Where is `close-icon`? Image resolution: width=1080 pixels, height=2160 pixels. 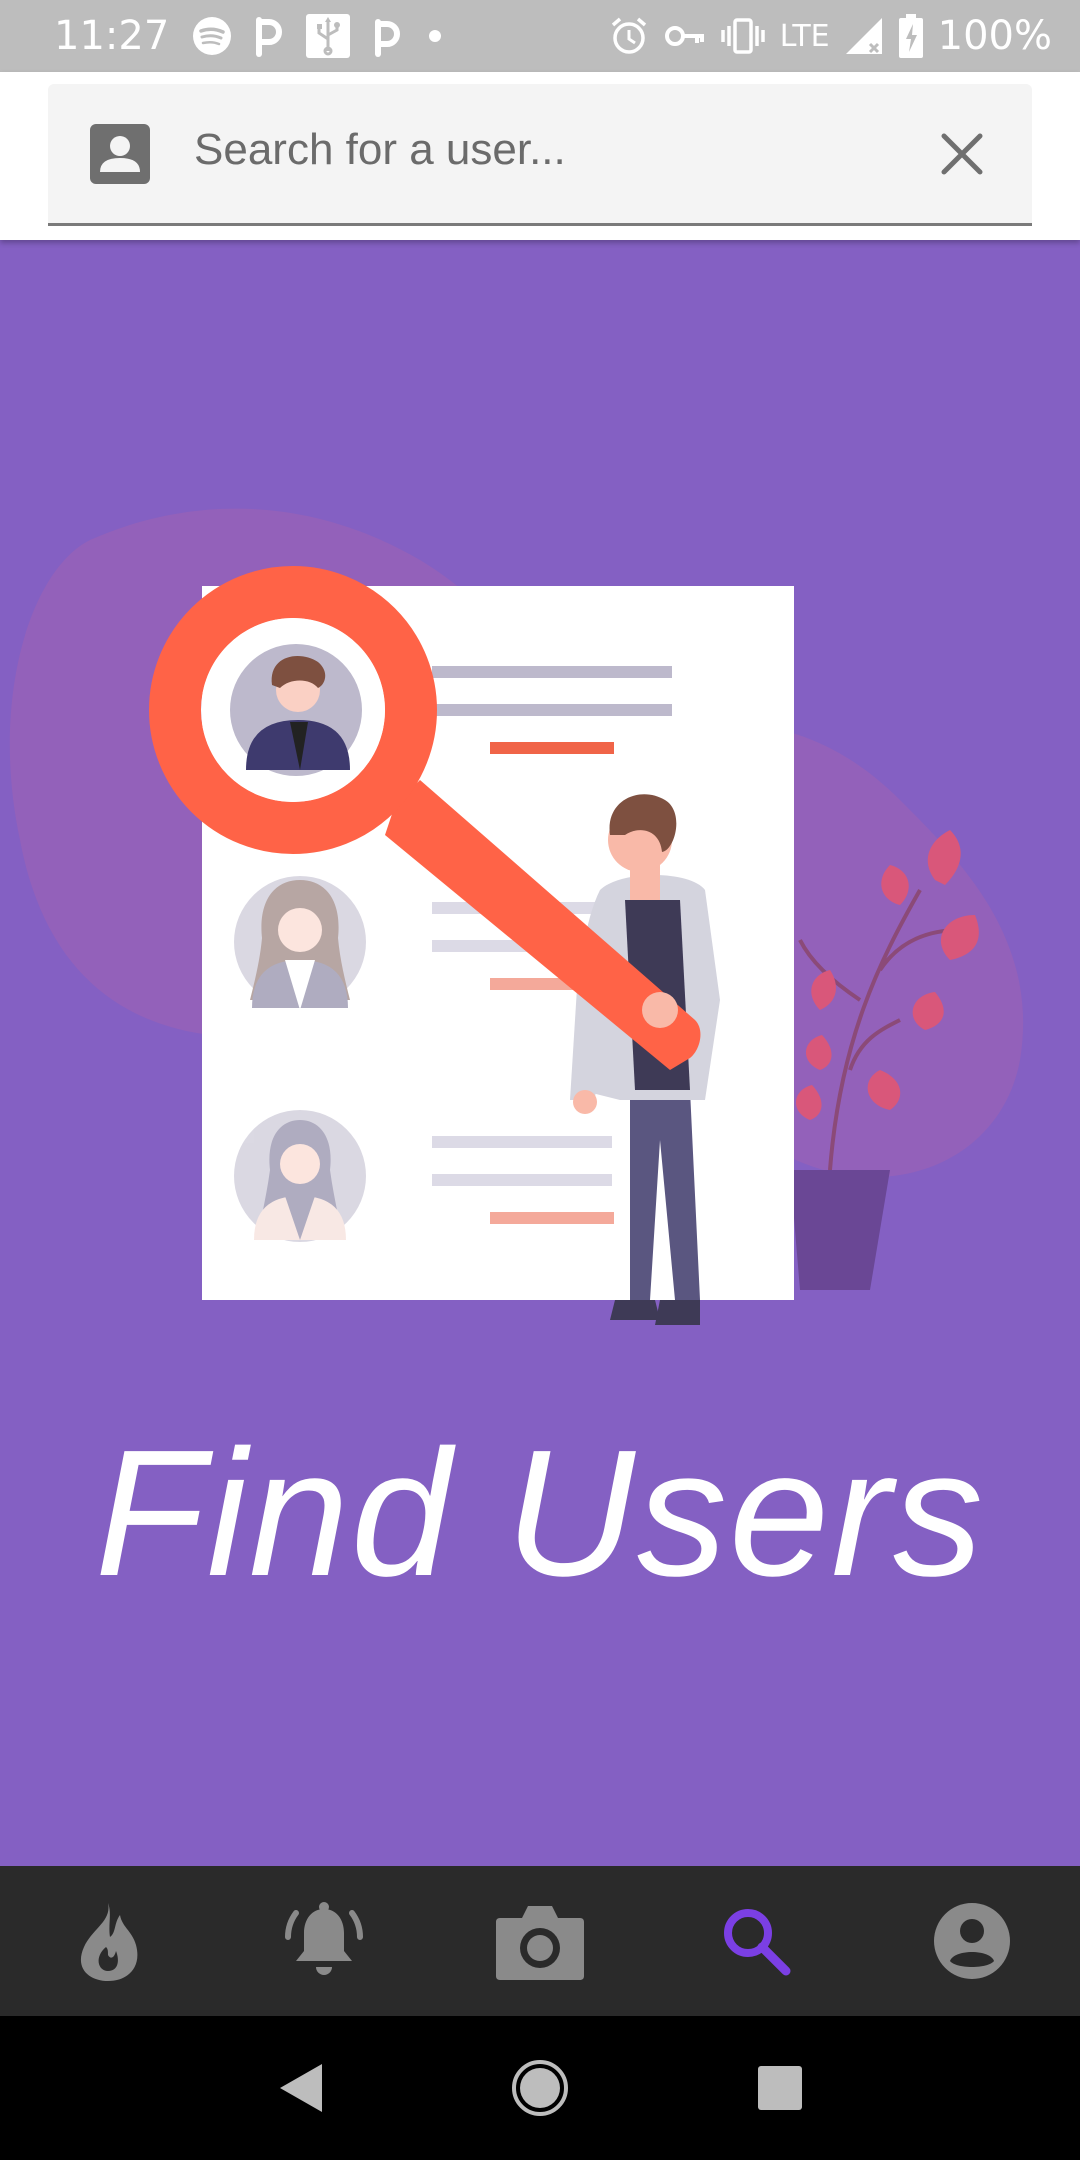 close-icon is located at coordinates (962, 154).